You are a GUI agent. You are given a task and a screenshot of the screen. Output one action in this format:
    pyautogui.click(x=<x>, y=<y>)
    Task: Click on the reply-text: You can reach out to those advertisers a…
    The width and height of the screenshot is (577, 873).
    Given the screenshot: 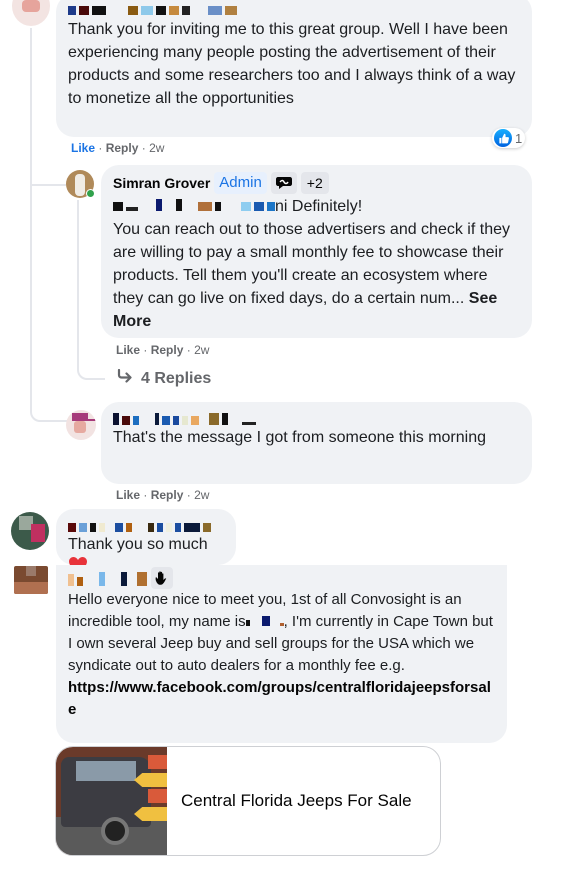 What is the action you would take?
    pyautogui.click(x=311, y=275)
    